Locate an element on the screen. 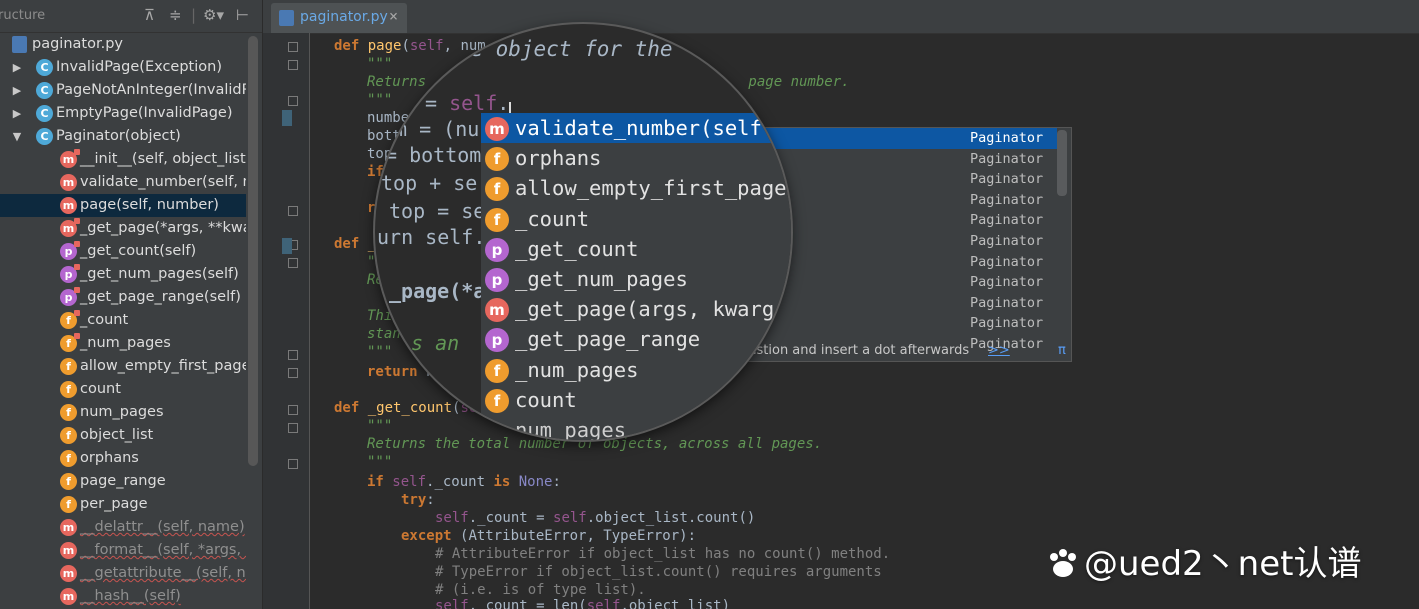  tree-item: p _get_page_range(self) is located at coordinates (123, 297).